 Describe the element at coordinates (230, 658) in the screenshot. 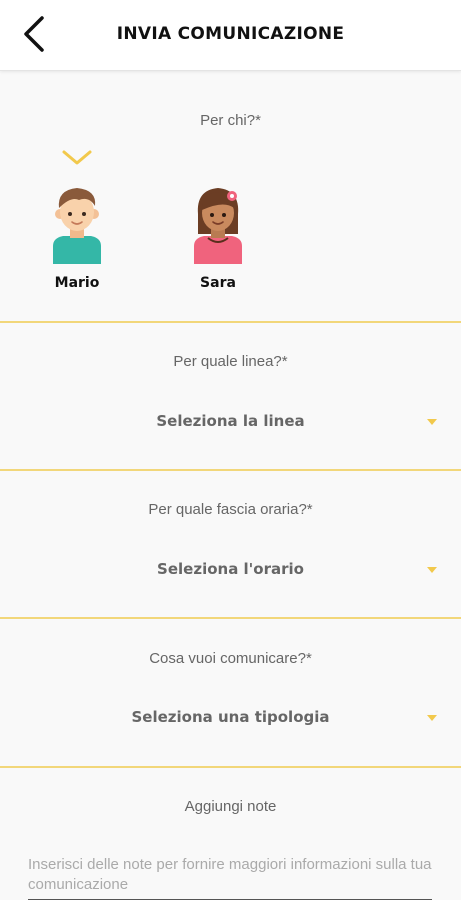

I see `type-question: Cosa vuoi comunicare?*` at that location.